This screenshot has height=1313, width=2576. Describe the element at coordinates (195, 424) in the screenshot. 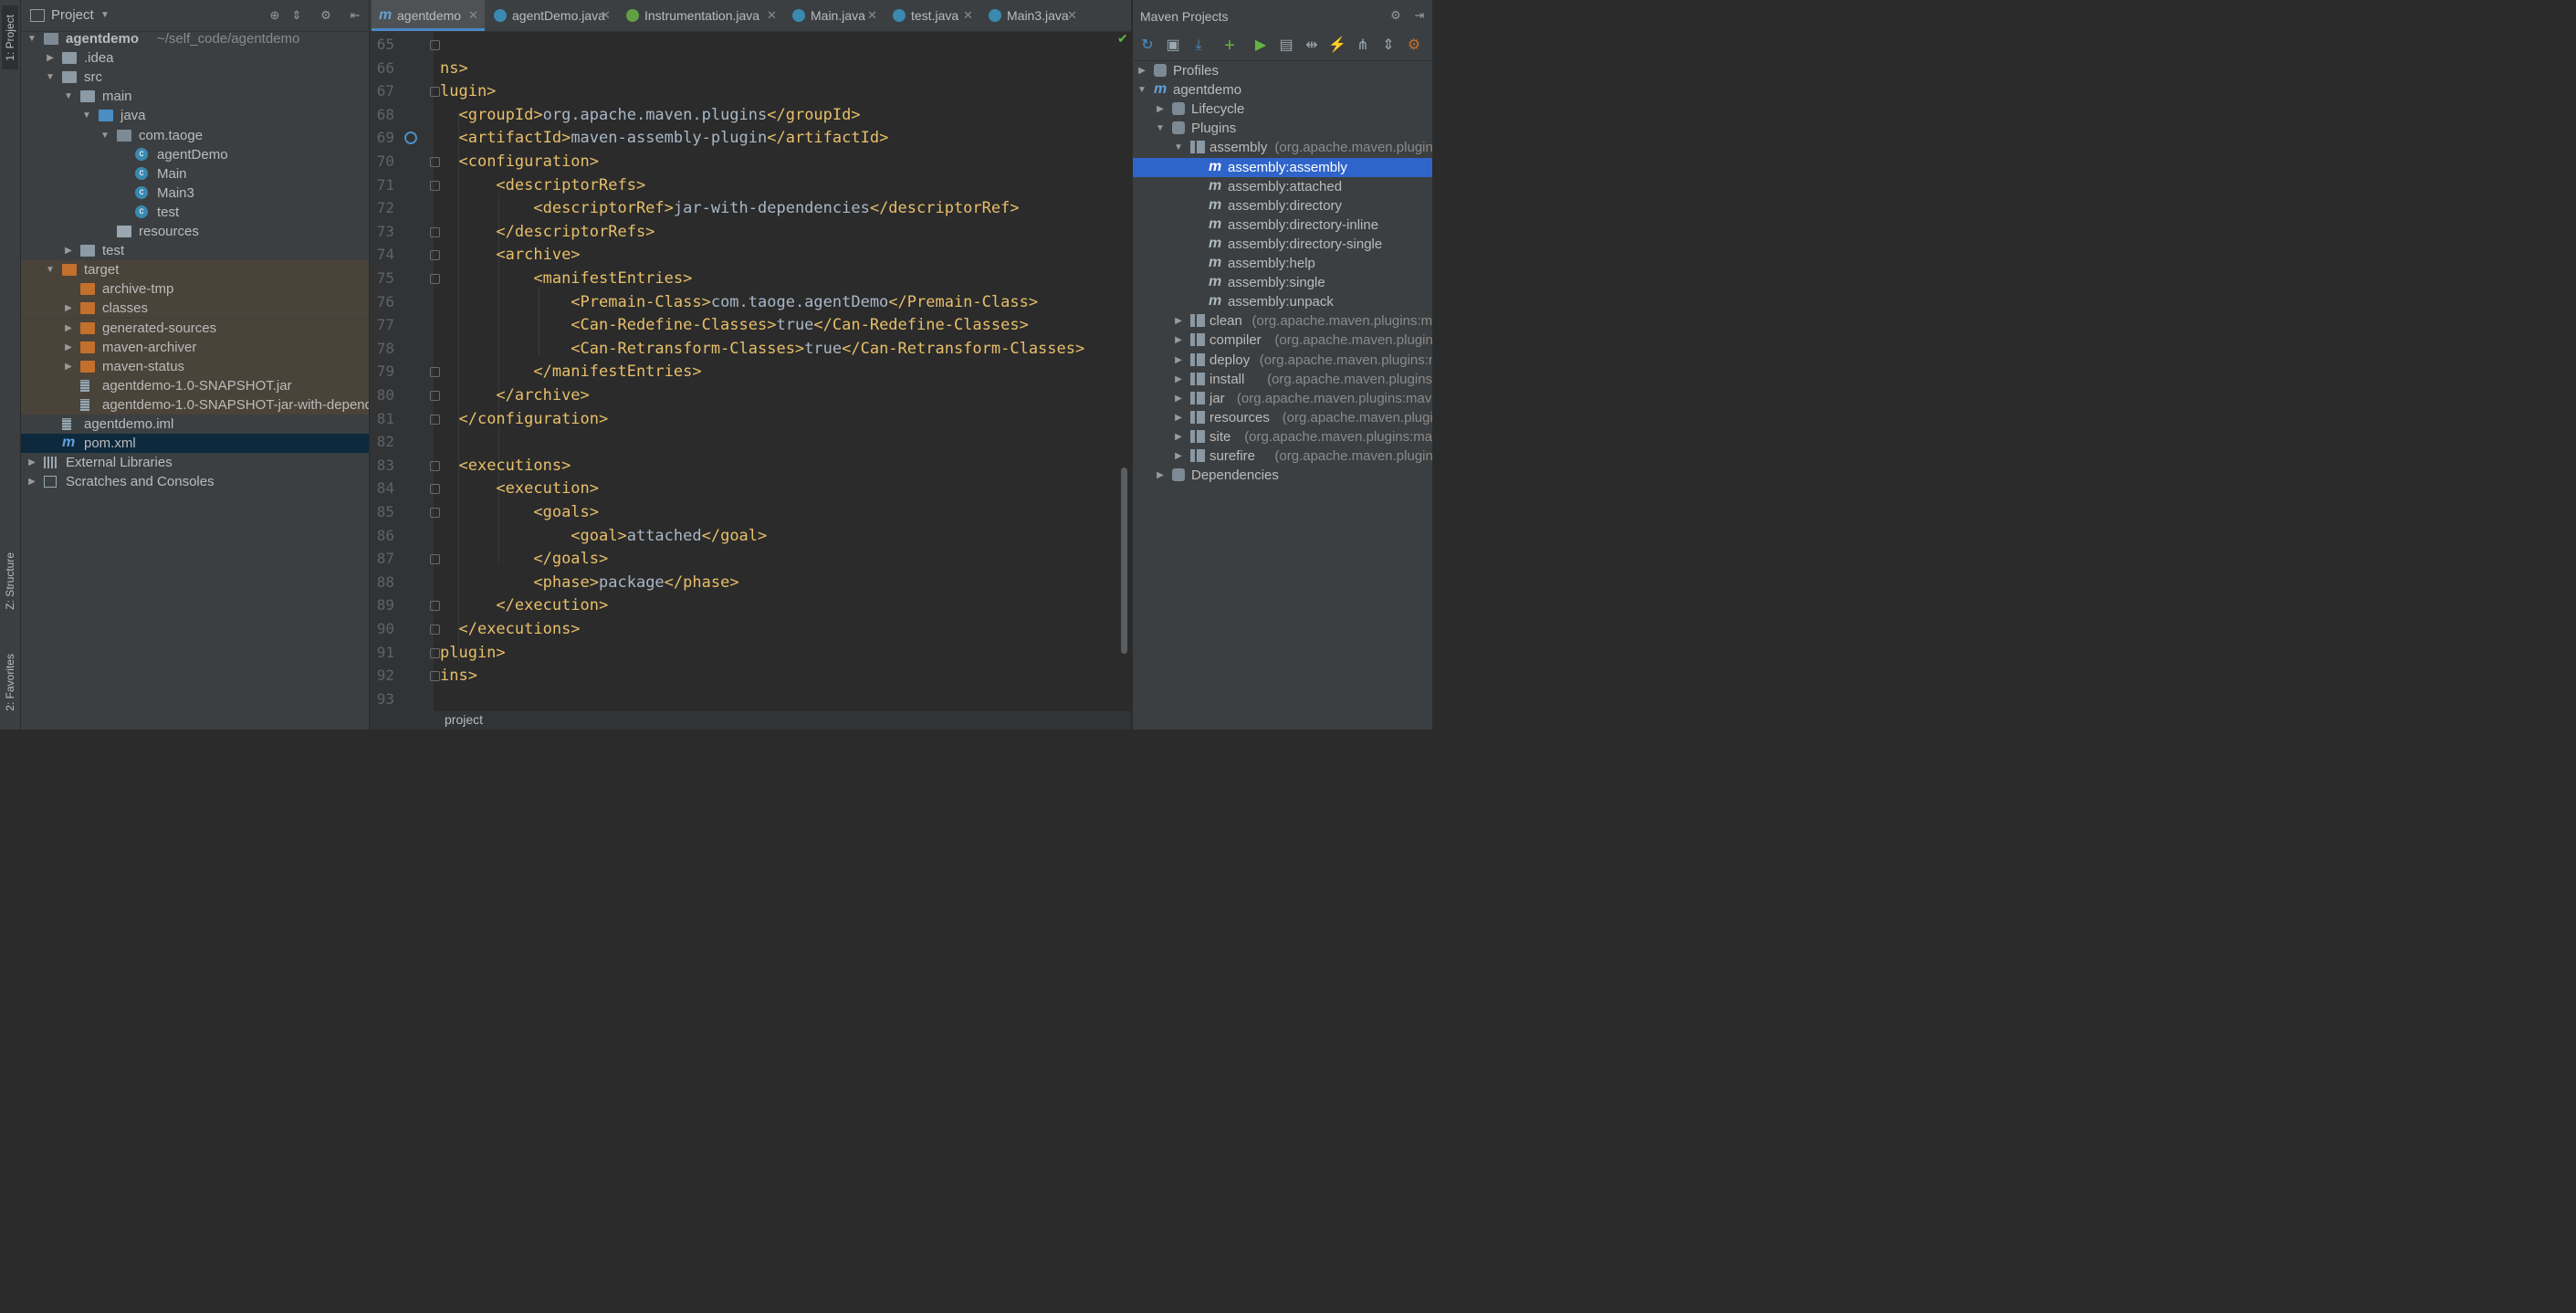

I see `project-tree-item: agentdemo.iml` at that location.